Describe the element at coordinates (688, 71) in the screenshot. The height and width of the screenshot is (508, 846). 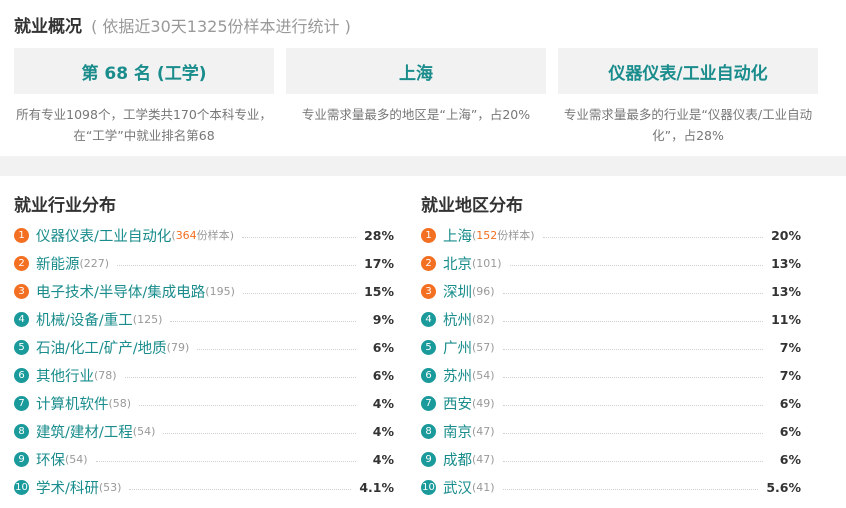
I see `top-industry-card: 仪器仪表/工业自动化` at that location.